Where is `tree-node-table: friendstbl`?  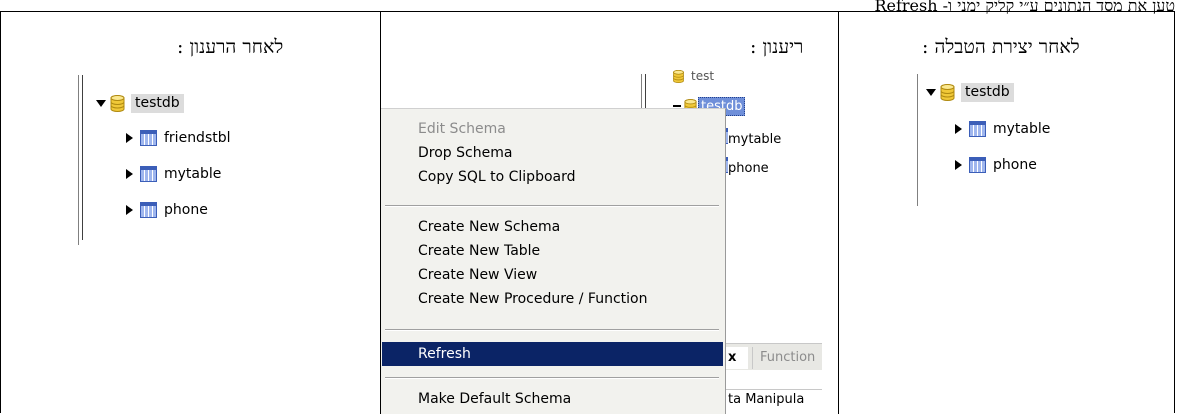
tree-node-table: friendstbl is located at coordinates (178, 138).